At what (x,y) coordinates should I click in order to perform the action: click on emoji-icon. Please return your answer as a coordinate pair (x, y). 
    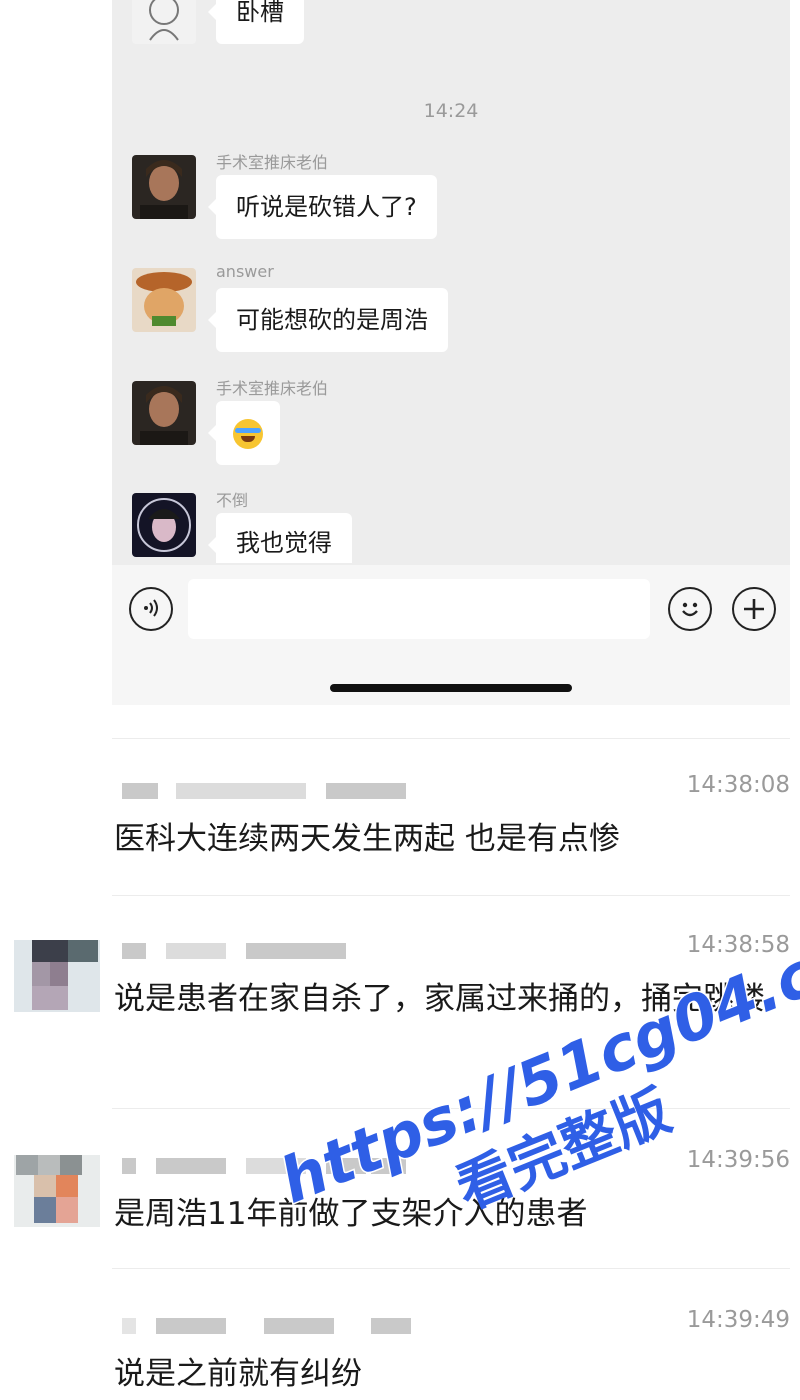
    Looking at the image, I should click on (690, 609).